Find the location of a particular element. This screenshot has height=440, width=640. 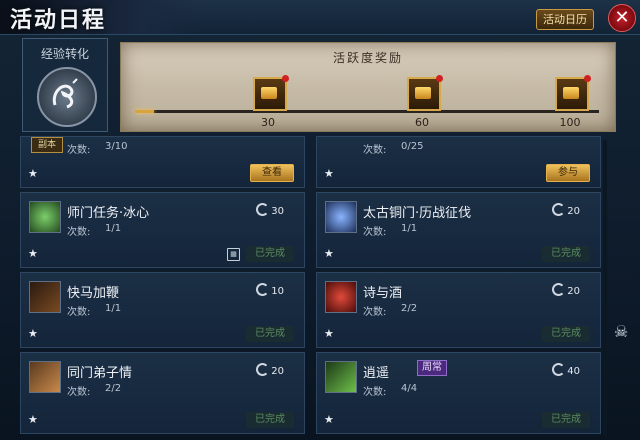

reward-progress-bar is located at coordinates (367, 111).